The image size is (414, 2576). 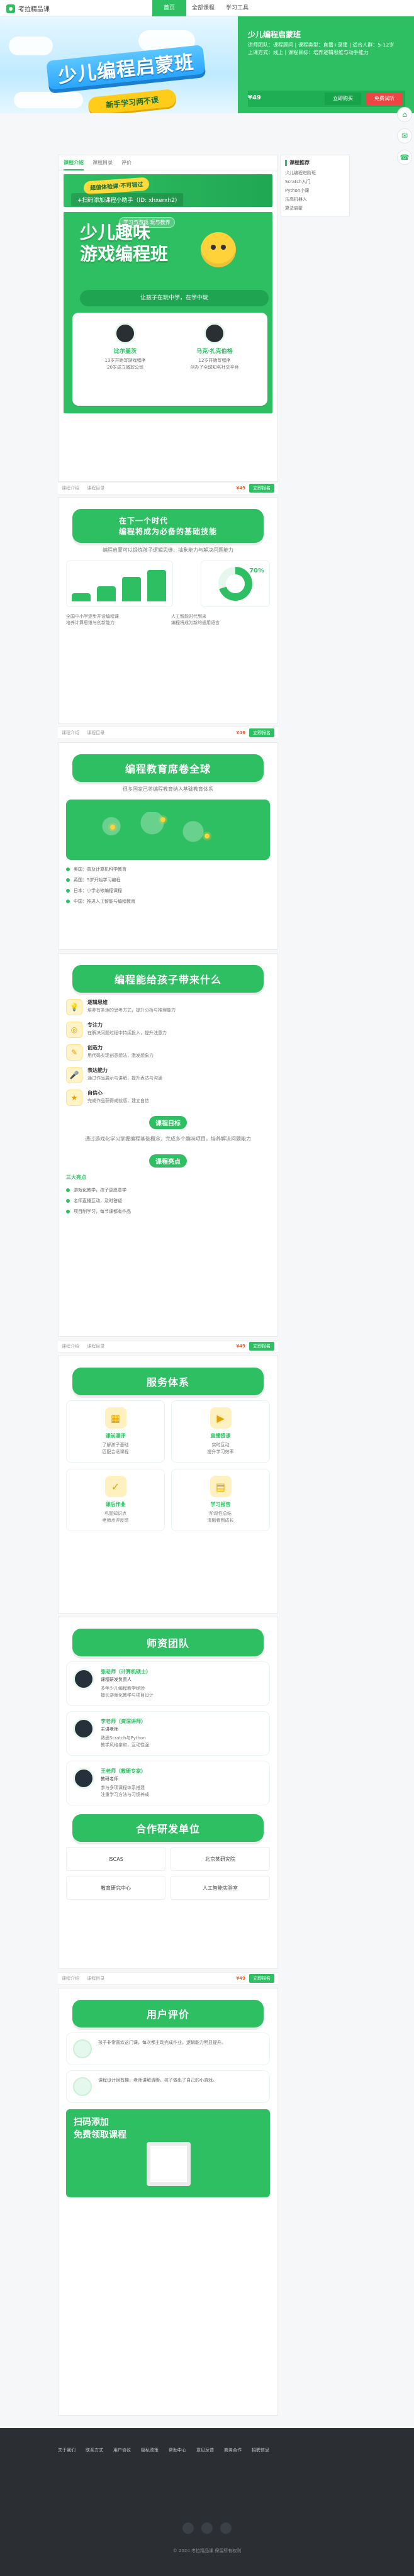 What do you see at coordinates (118, 1098) in the screenshot?
I see `benefit-text: 自信心 完成作品获得成就感，建立自信` at bounding box center [118, 1098].